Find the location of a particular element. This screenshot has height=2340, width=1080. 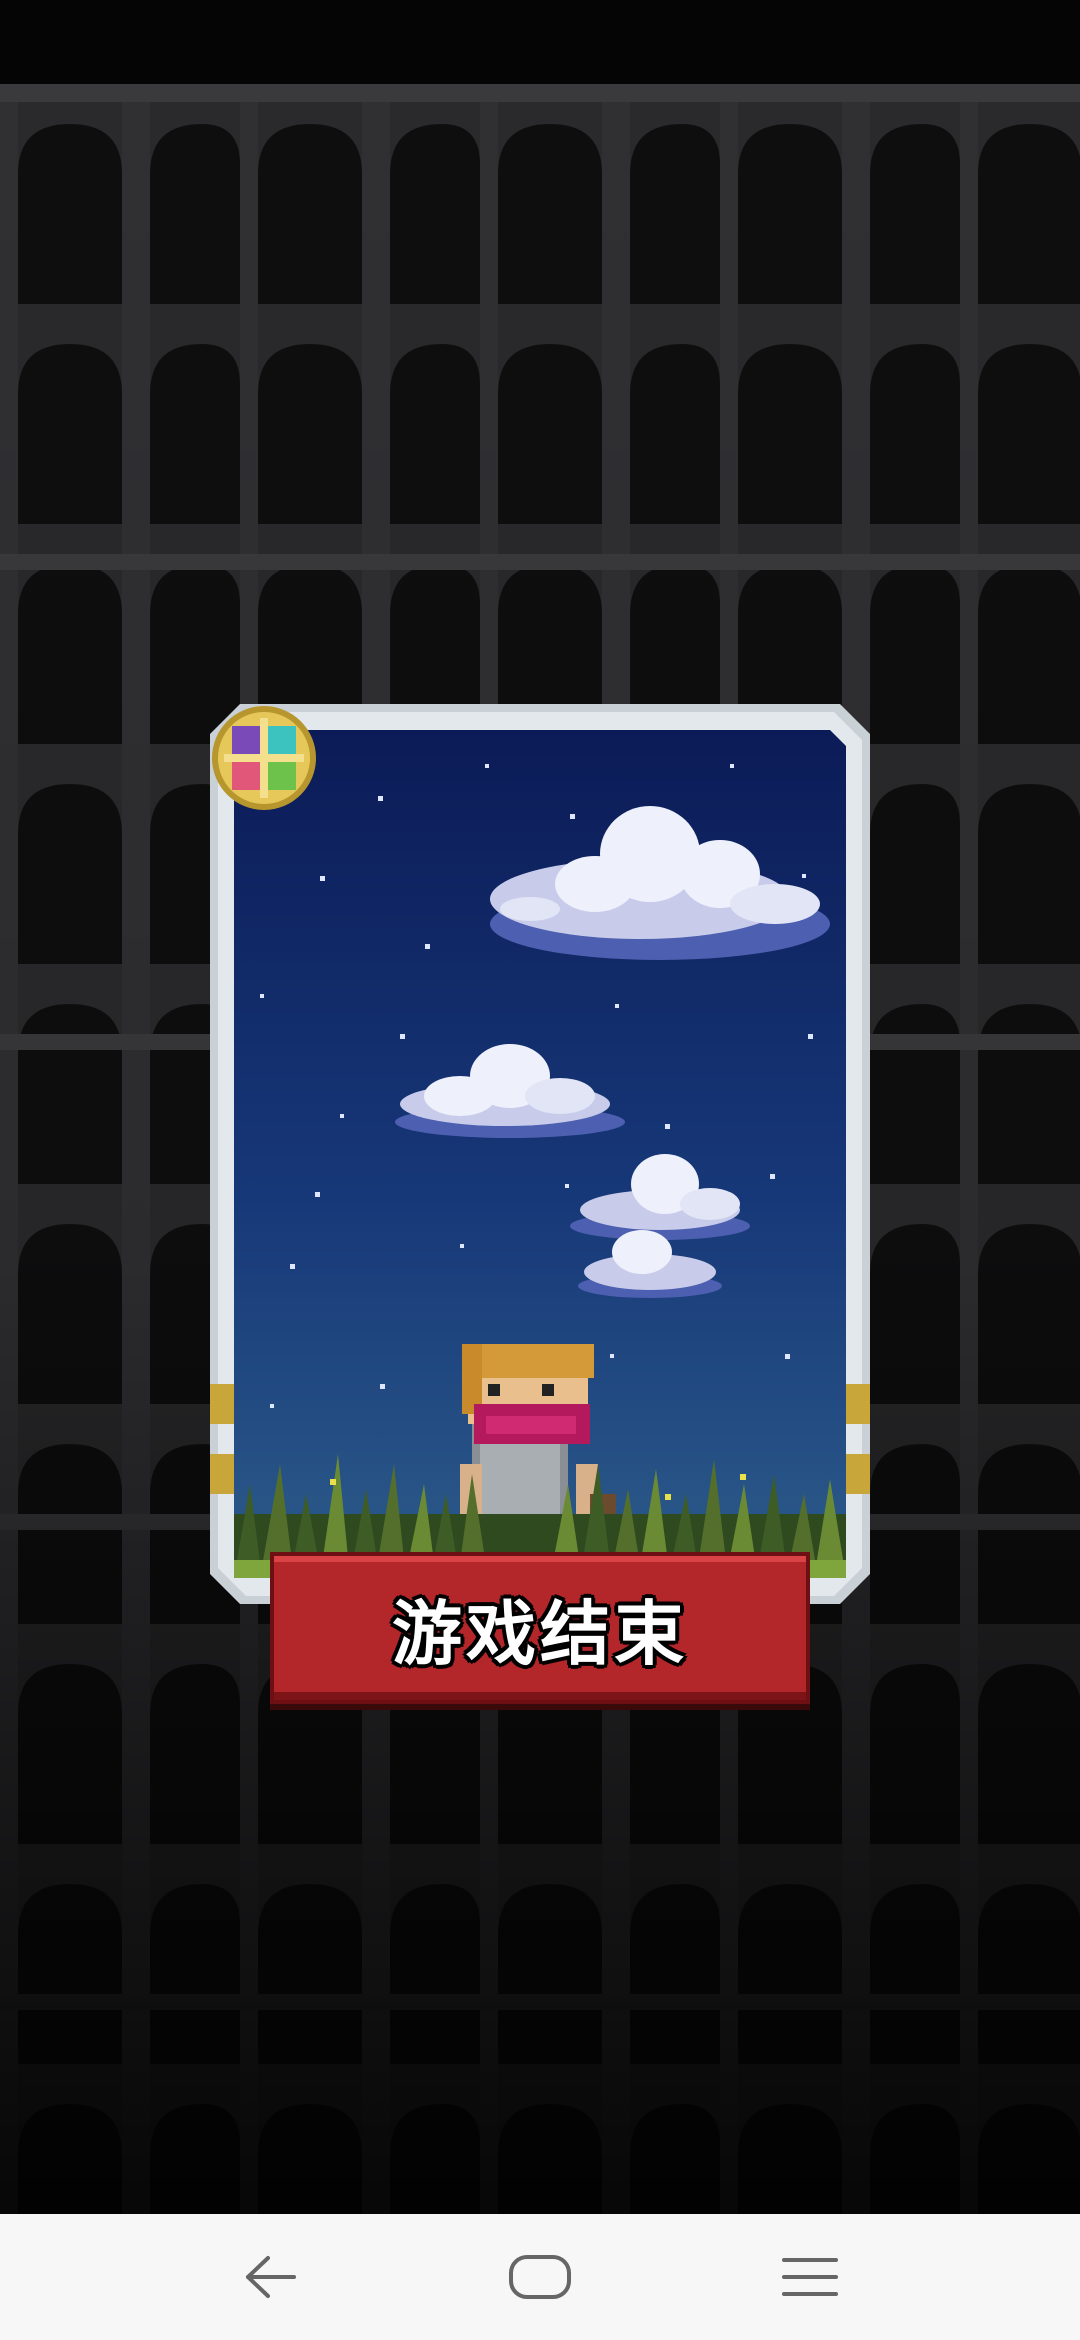

back-button is located at coordinates (270, 2277).